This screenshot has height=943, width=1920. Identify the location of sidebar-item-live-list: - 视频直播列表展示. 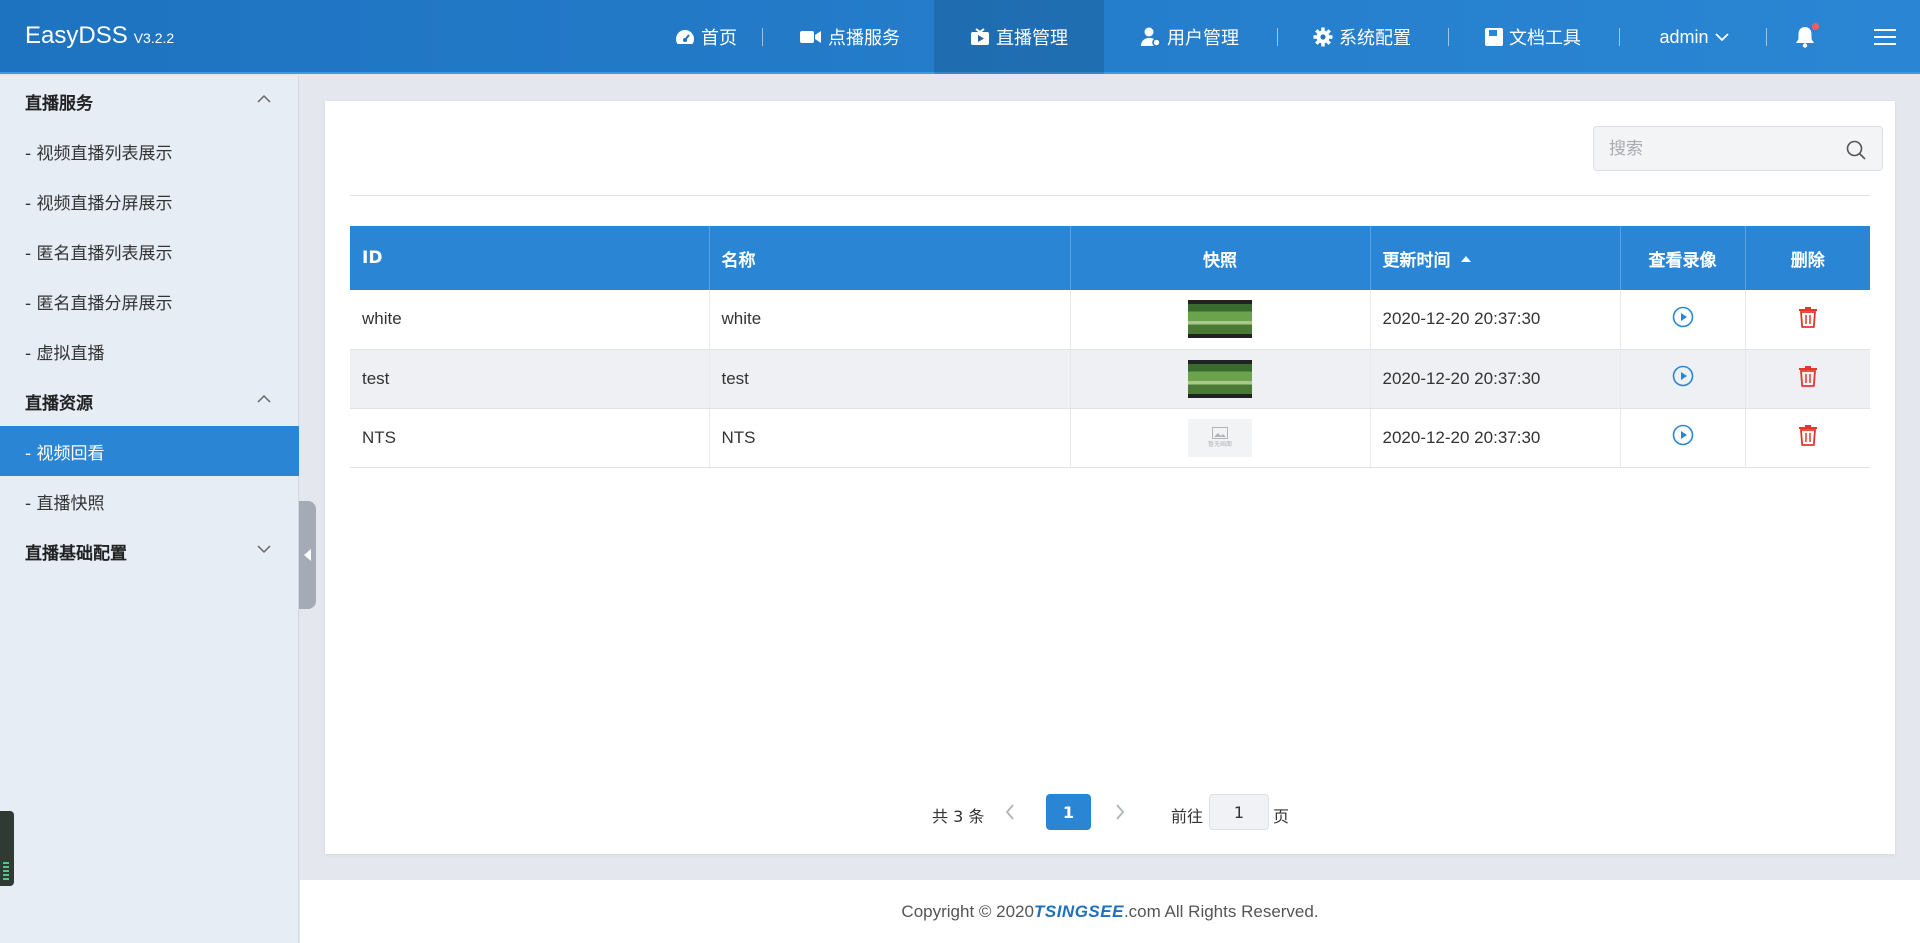
(149, 151).